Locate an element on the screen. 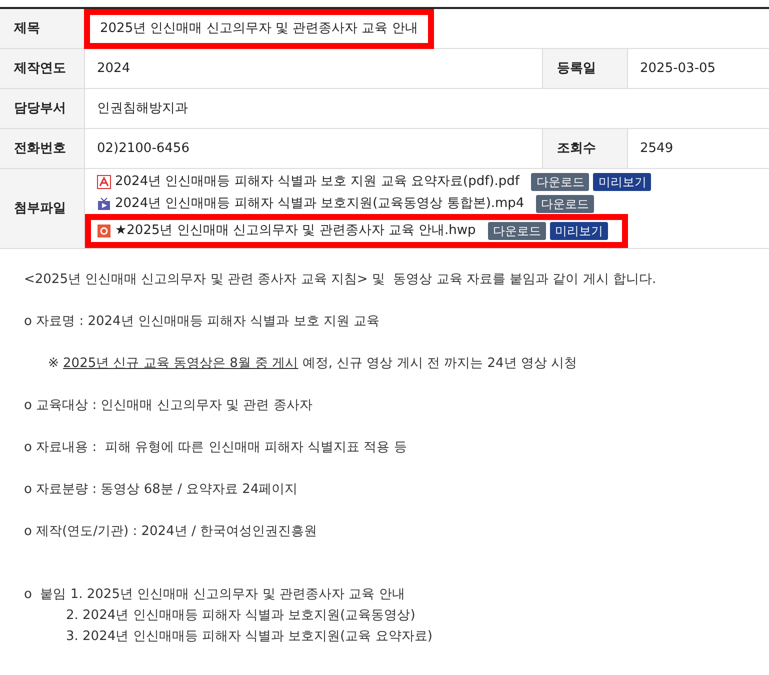 This screenshot has height=675, width=769. tv-icon is located at coordinates (104, 203).